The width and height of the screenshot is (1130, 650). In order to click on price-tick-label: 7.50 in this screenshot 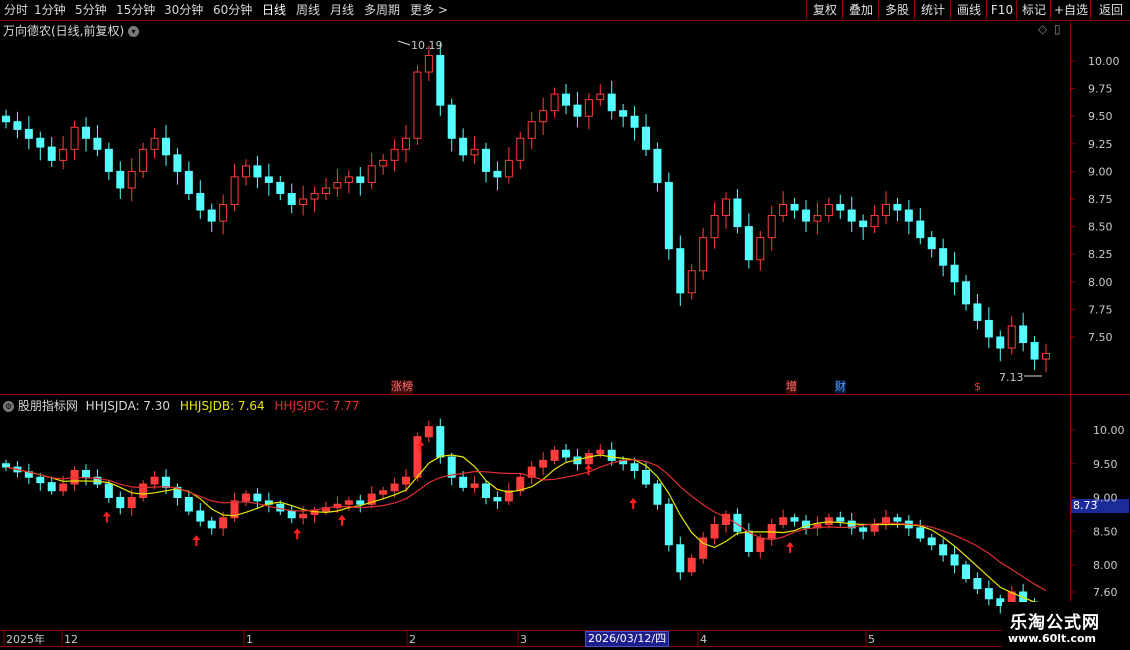, I will do `click(1100, 337)`.